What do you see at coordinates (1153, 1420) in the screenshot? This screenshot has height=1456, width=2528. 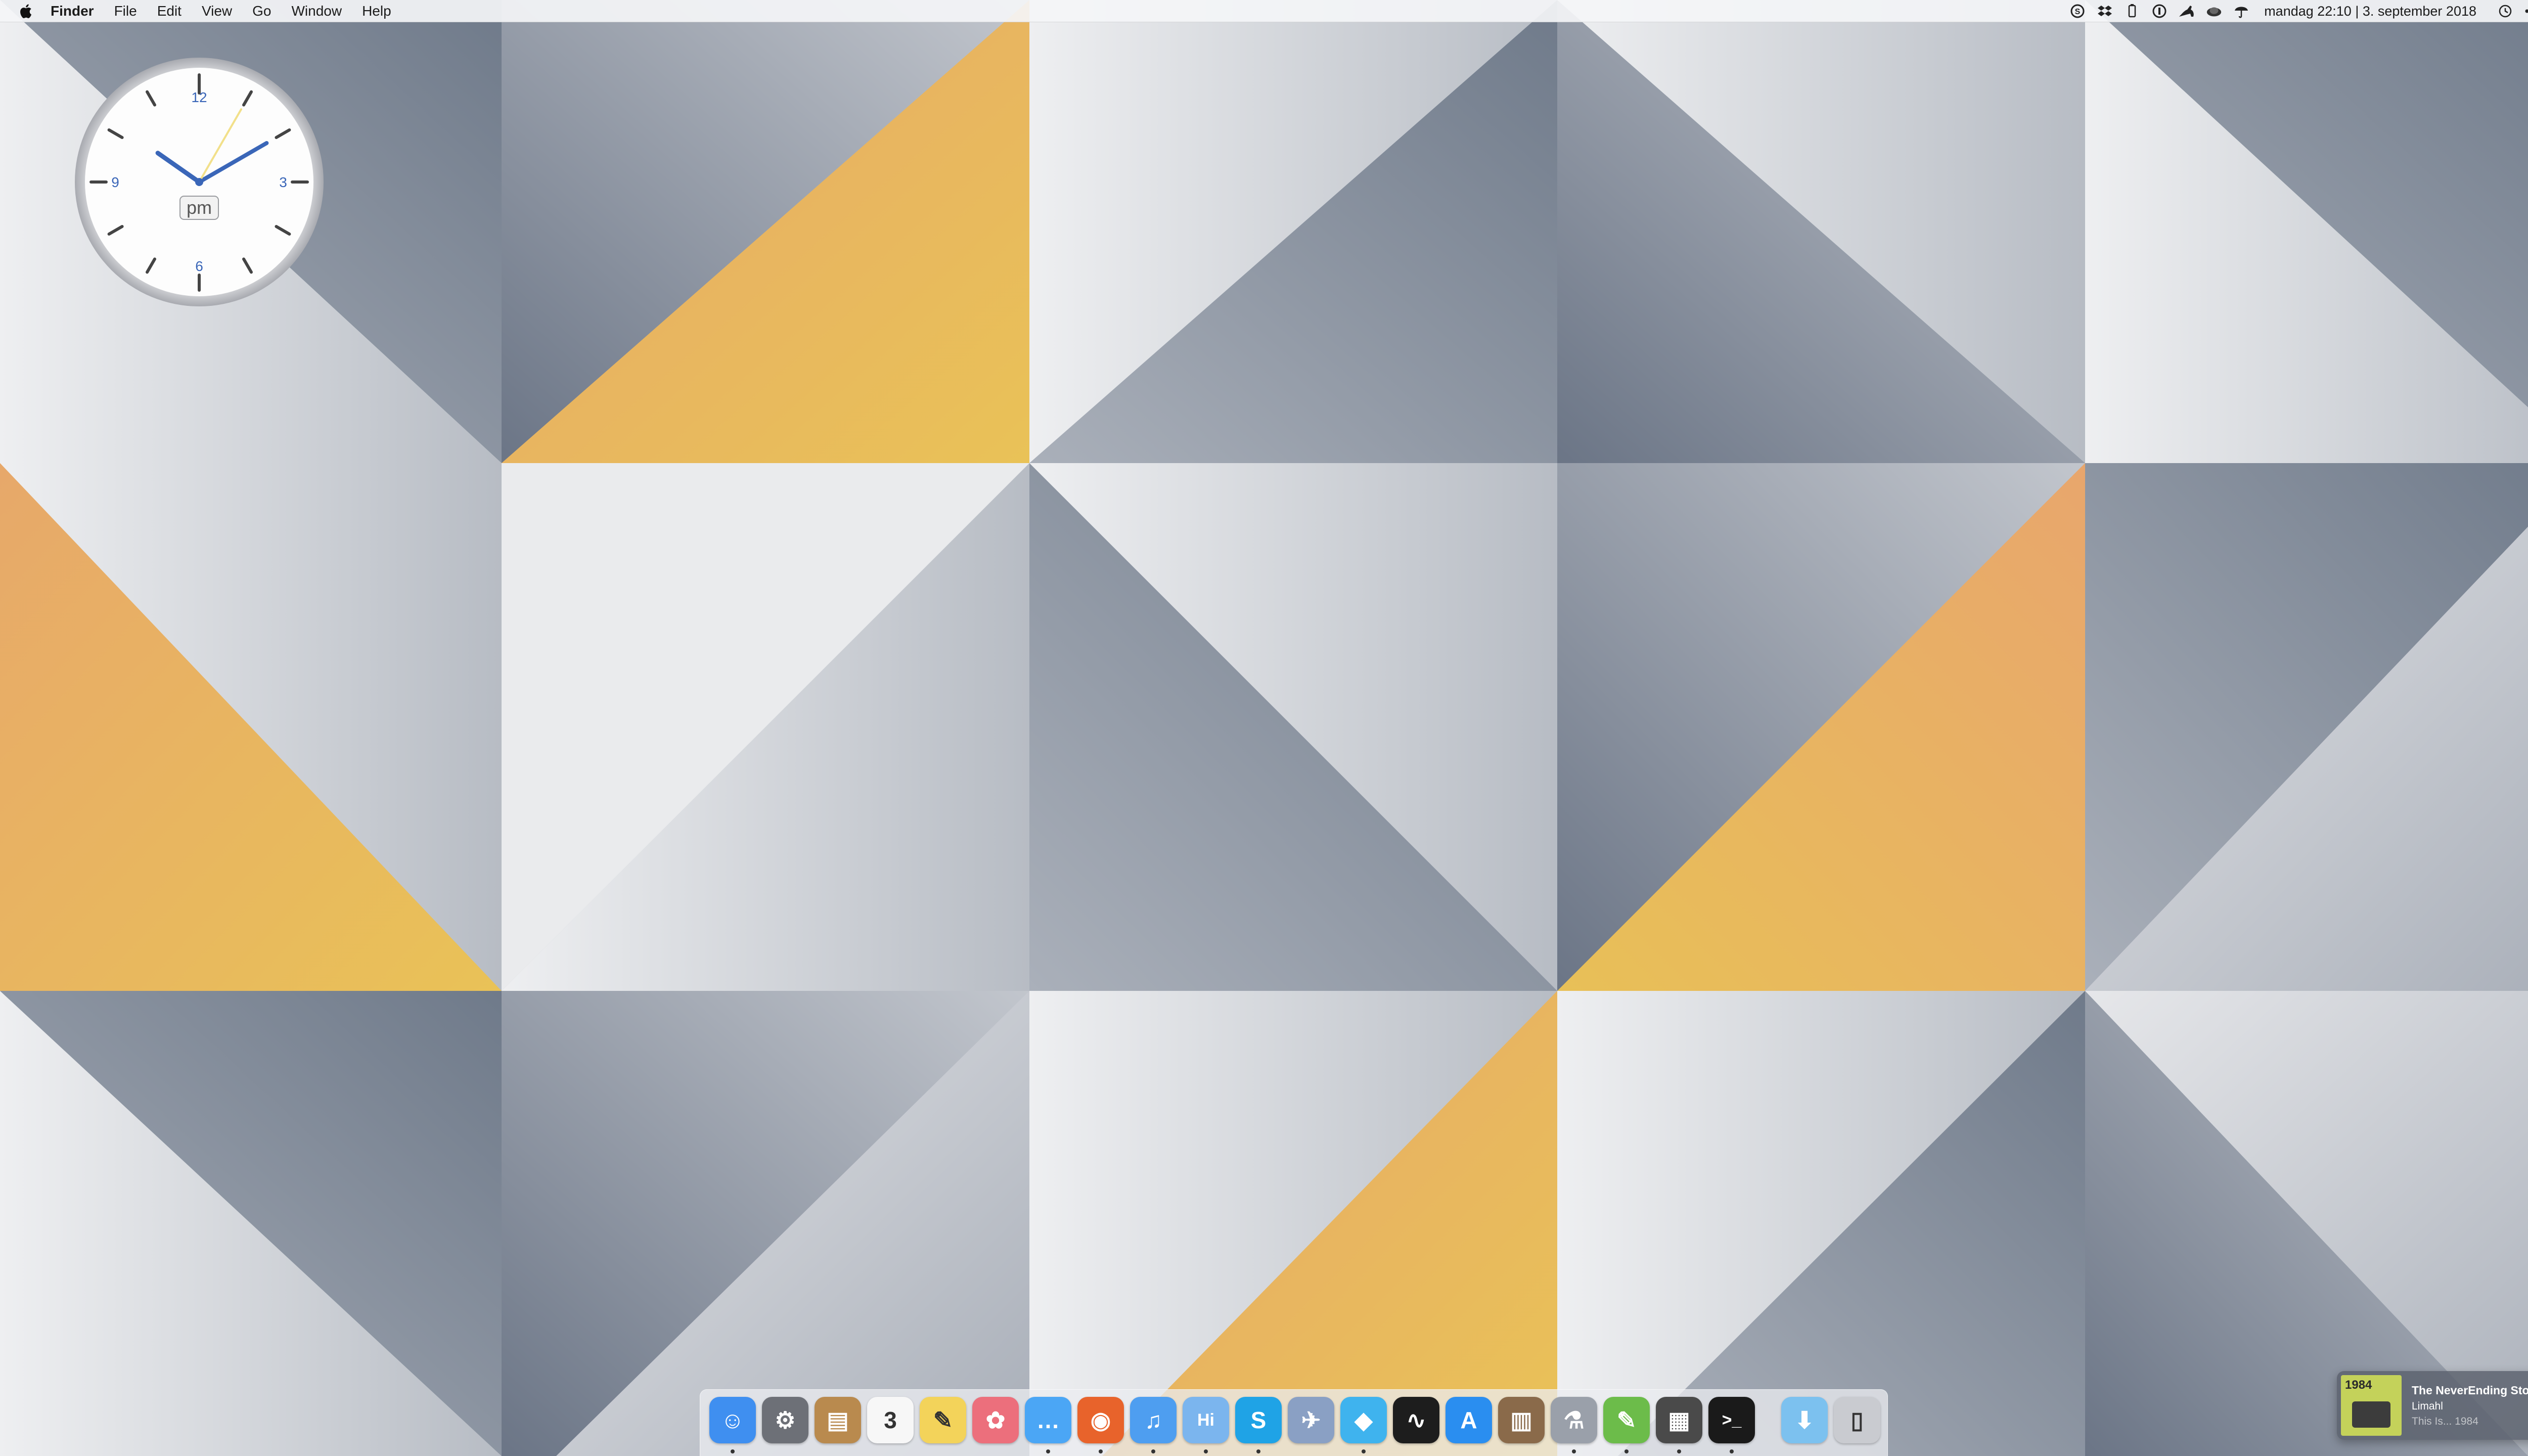 I see `itunes-glyph: ♫` at bounding box center [1153, 1420].